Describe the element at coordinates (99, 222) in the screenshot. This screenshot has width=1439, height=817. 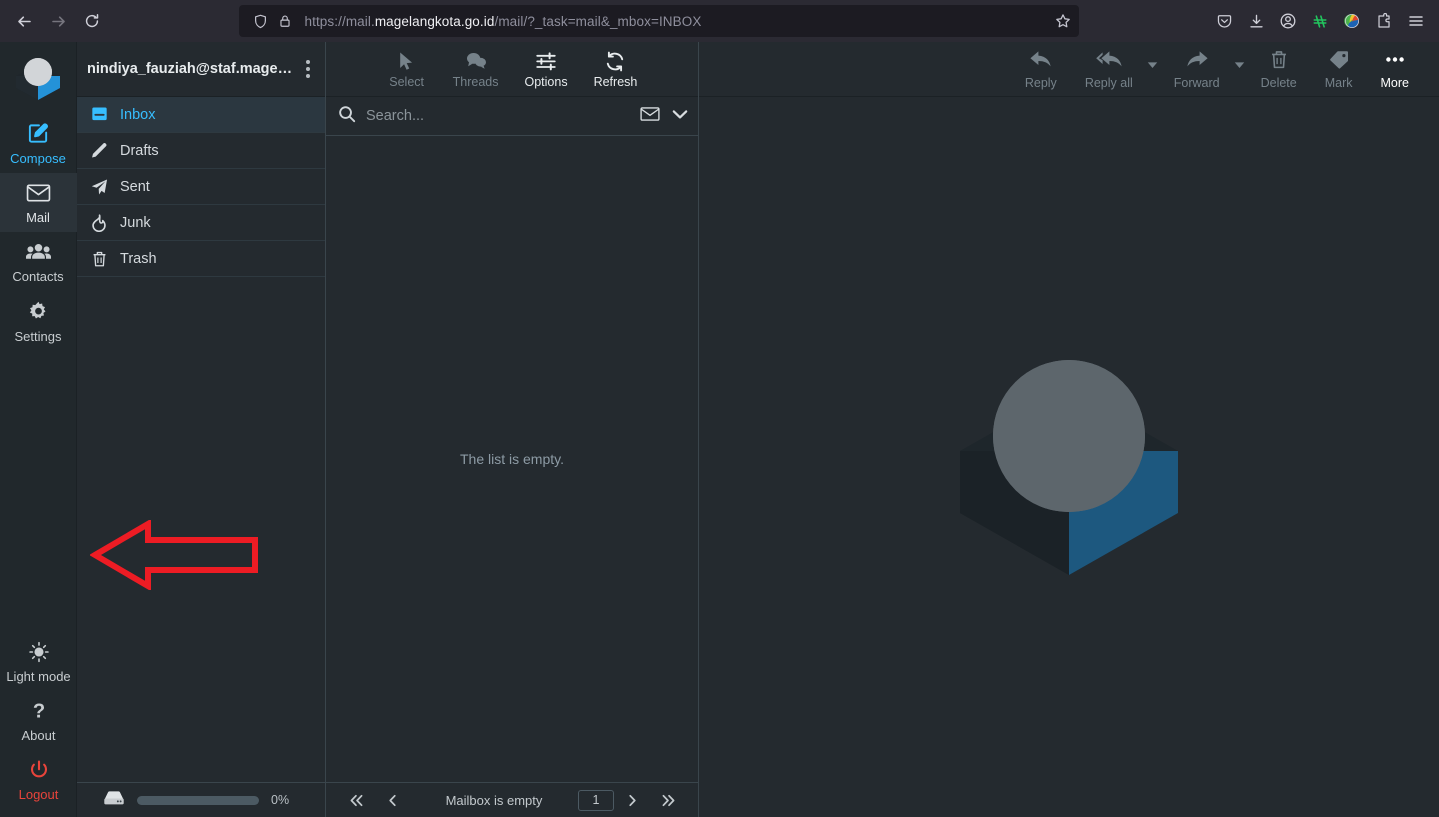
I see `flame-icon` at that location.